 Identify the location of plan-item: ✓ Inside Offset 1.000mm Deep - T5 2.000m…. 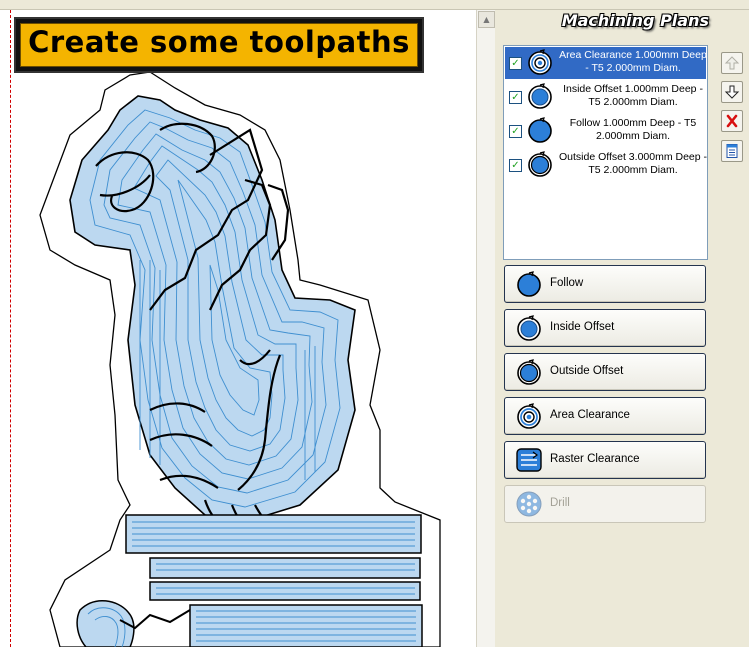
(605, 97).